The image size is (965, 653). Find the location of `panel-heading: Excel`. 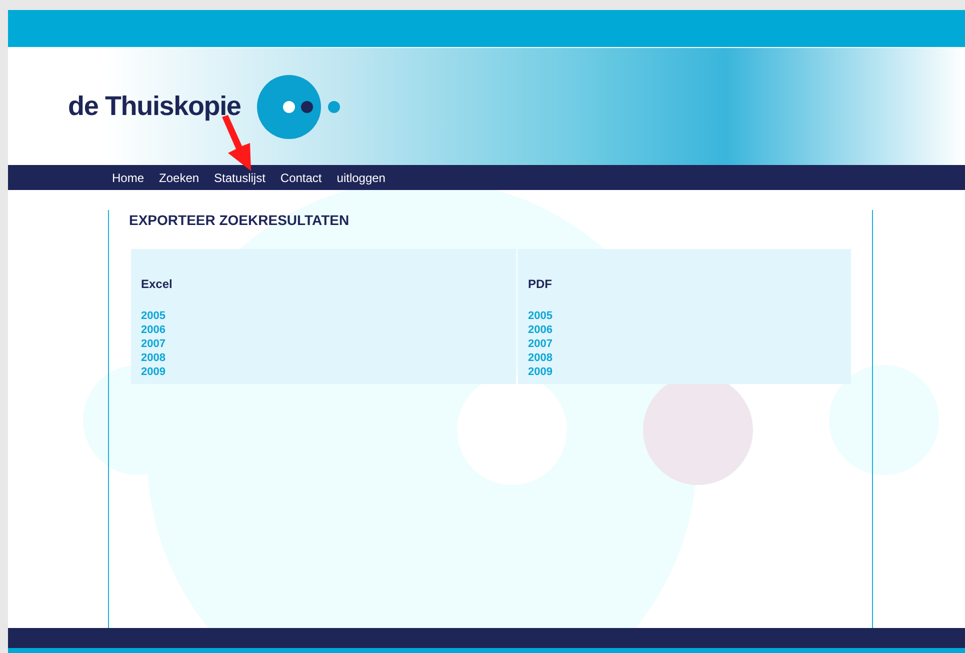

panel-heading: Excel is located at coordinates (157, 284).